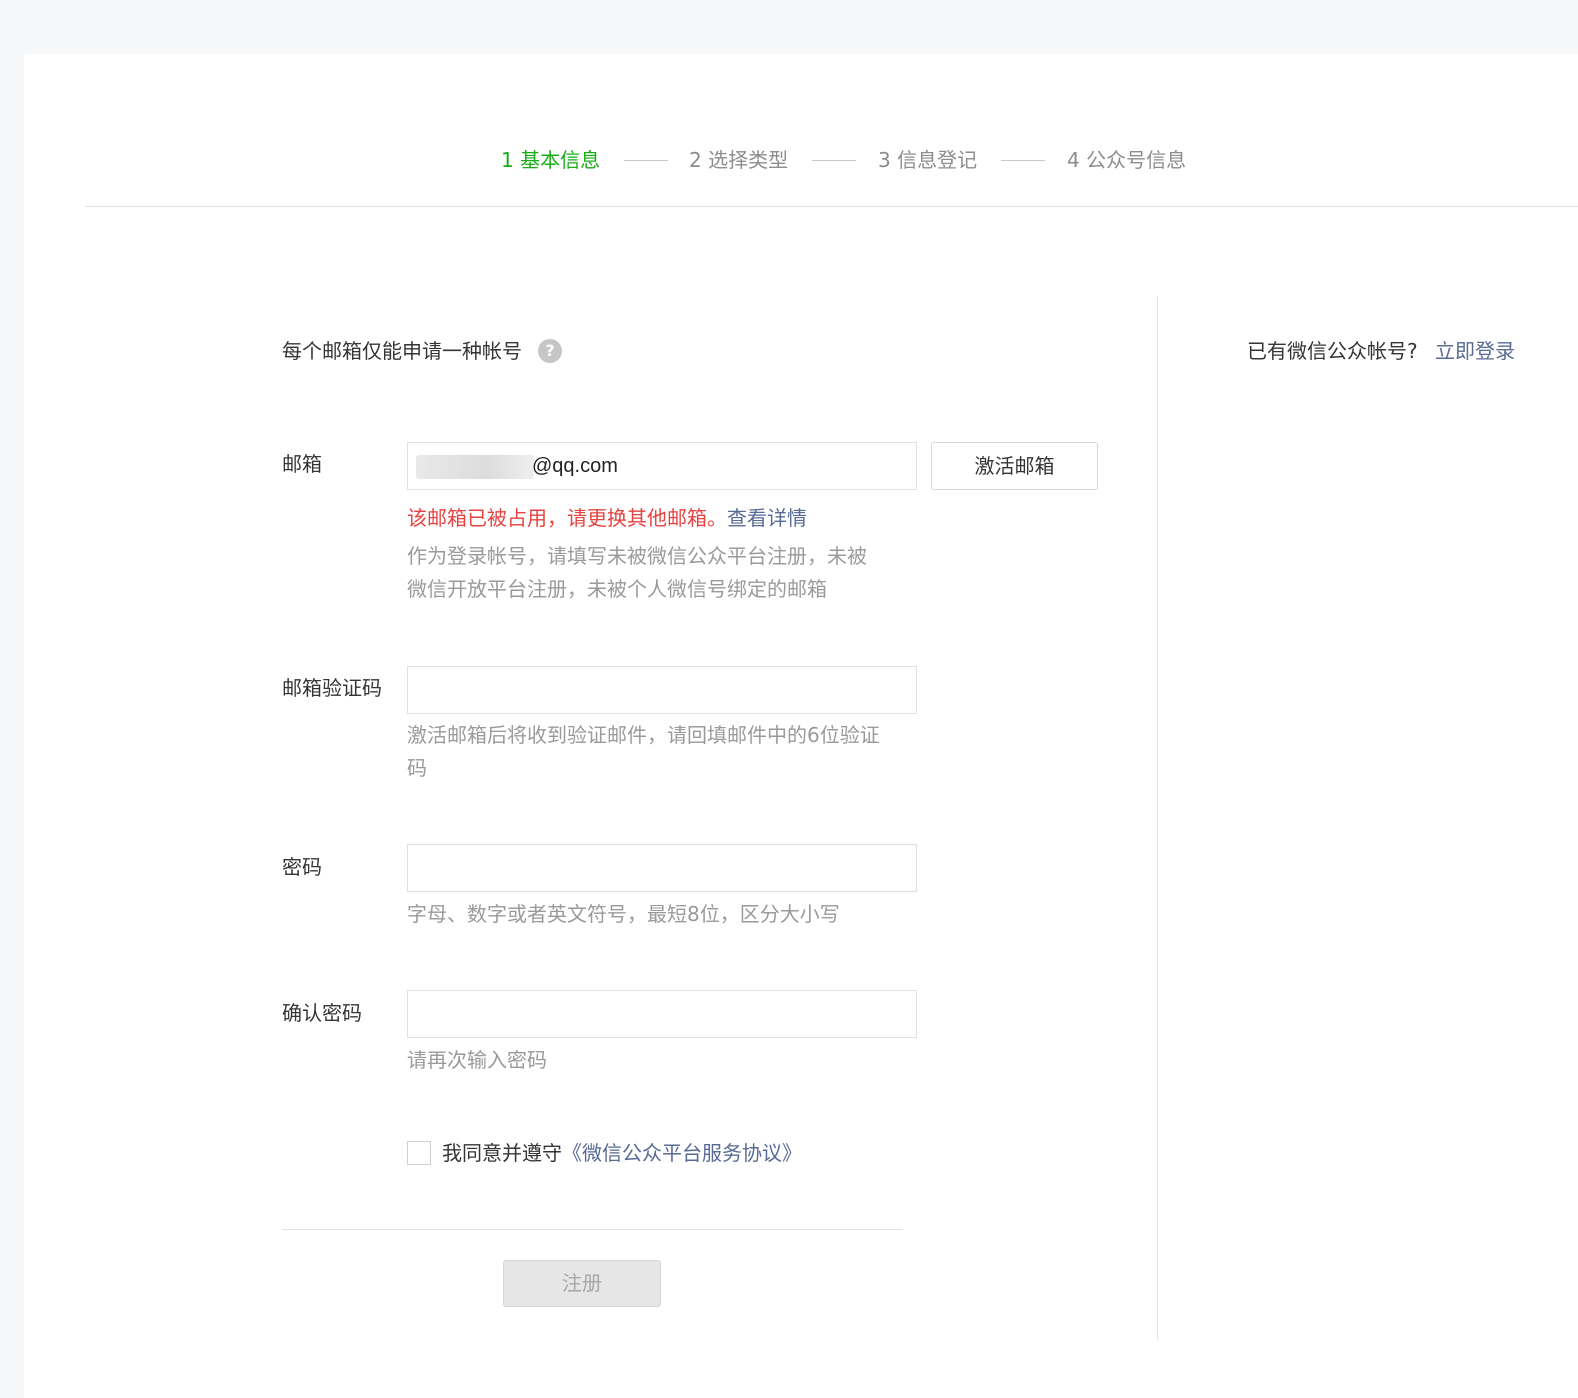 This screenshot has width=1578, height=1398. Describe the element at coordinates (662, 466) in the screenshot. I see `email-field: @qq.com` at that location.